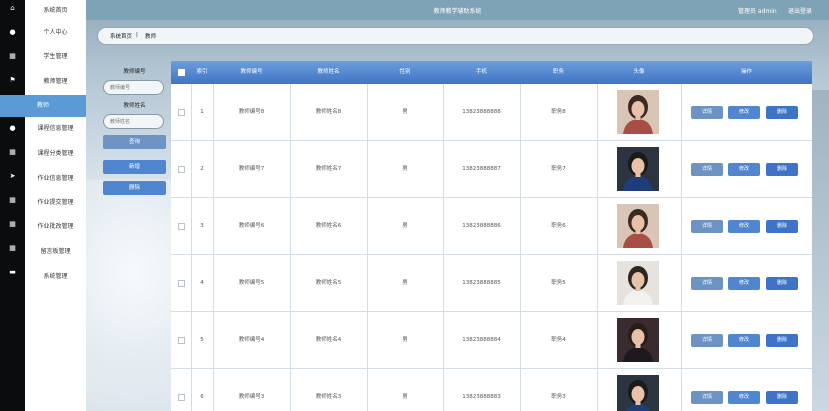 The height and width of the screenshot is (411, 829). What do you see at coordinates (55, 33) in the screenshot?
I see `sidebar-item-profile: 个人中心` at bounding box center [55, 33].